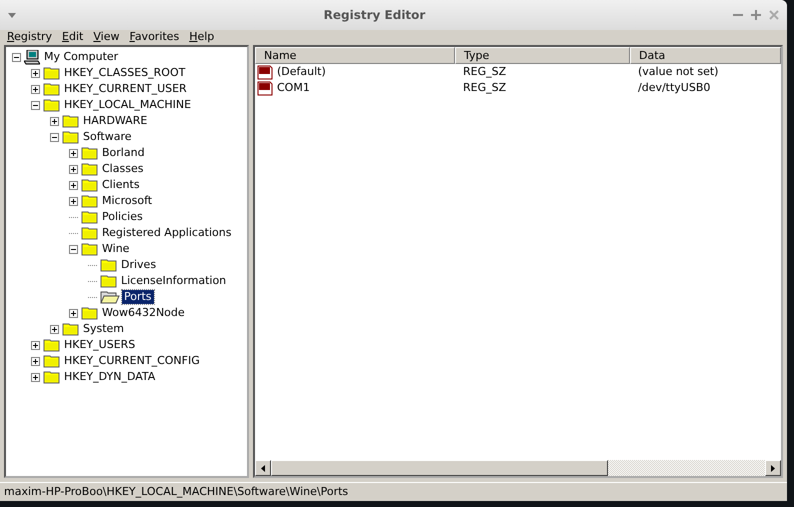 This screenshot has height=507, width=794. I want to click on tree-item: HKEY_USERS, so click(100, 345).